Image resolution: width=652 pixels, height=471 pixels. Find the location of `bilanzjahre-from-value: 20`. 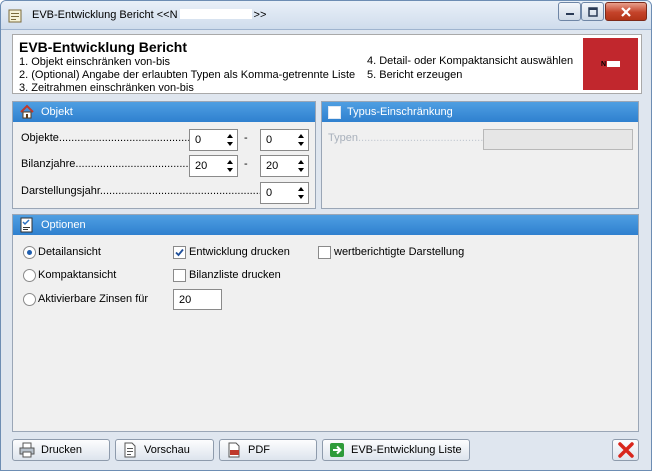

bilanzjahre-from-value: 20 is located at coordinates (201, 166).